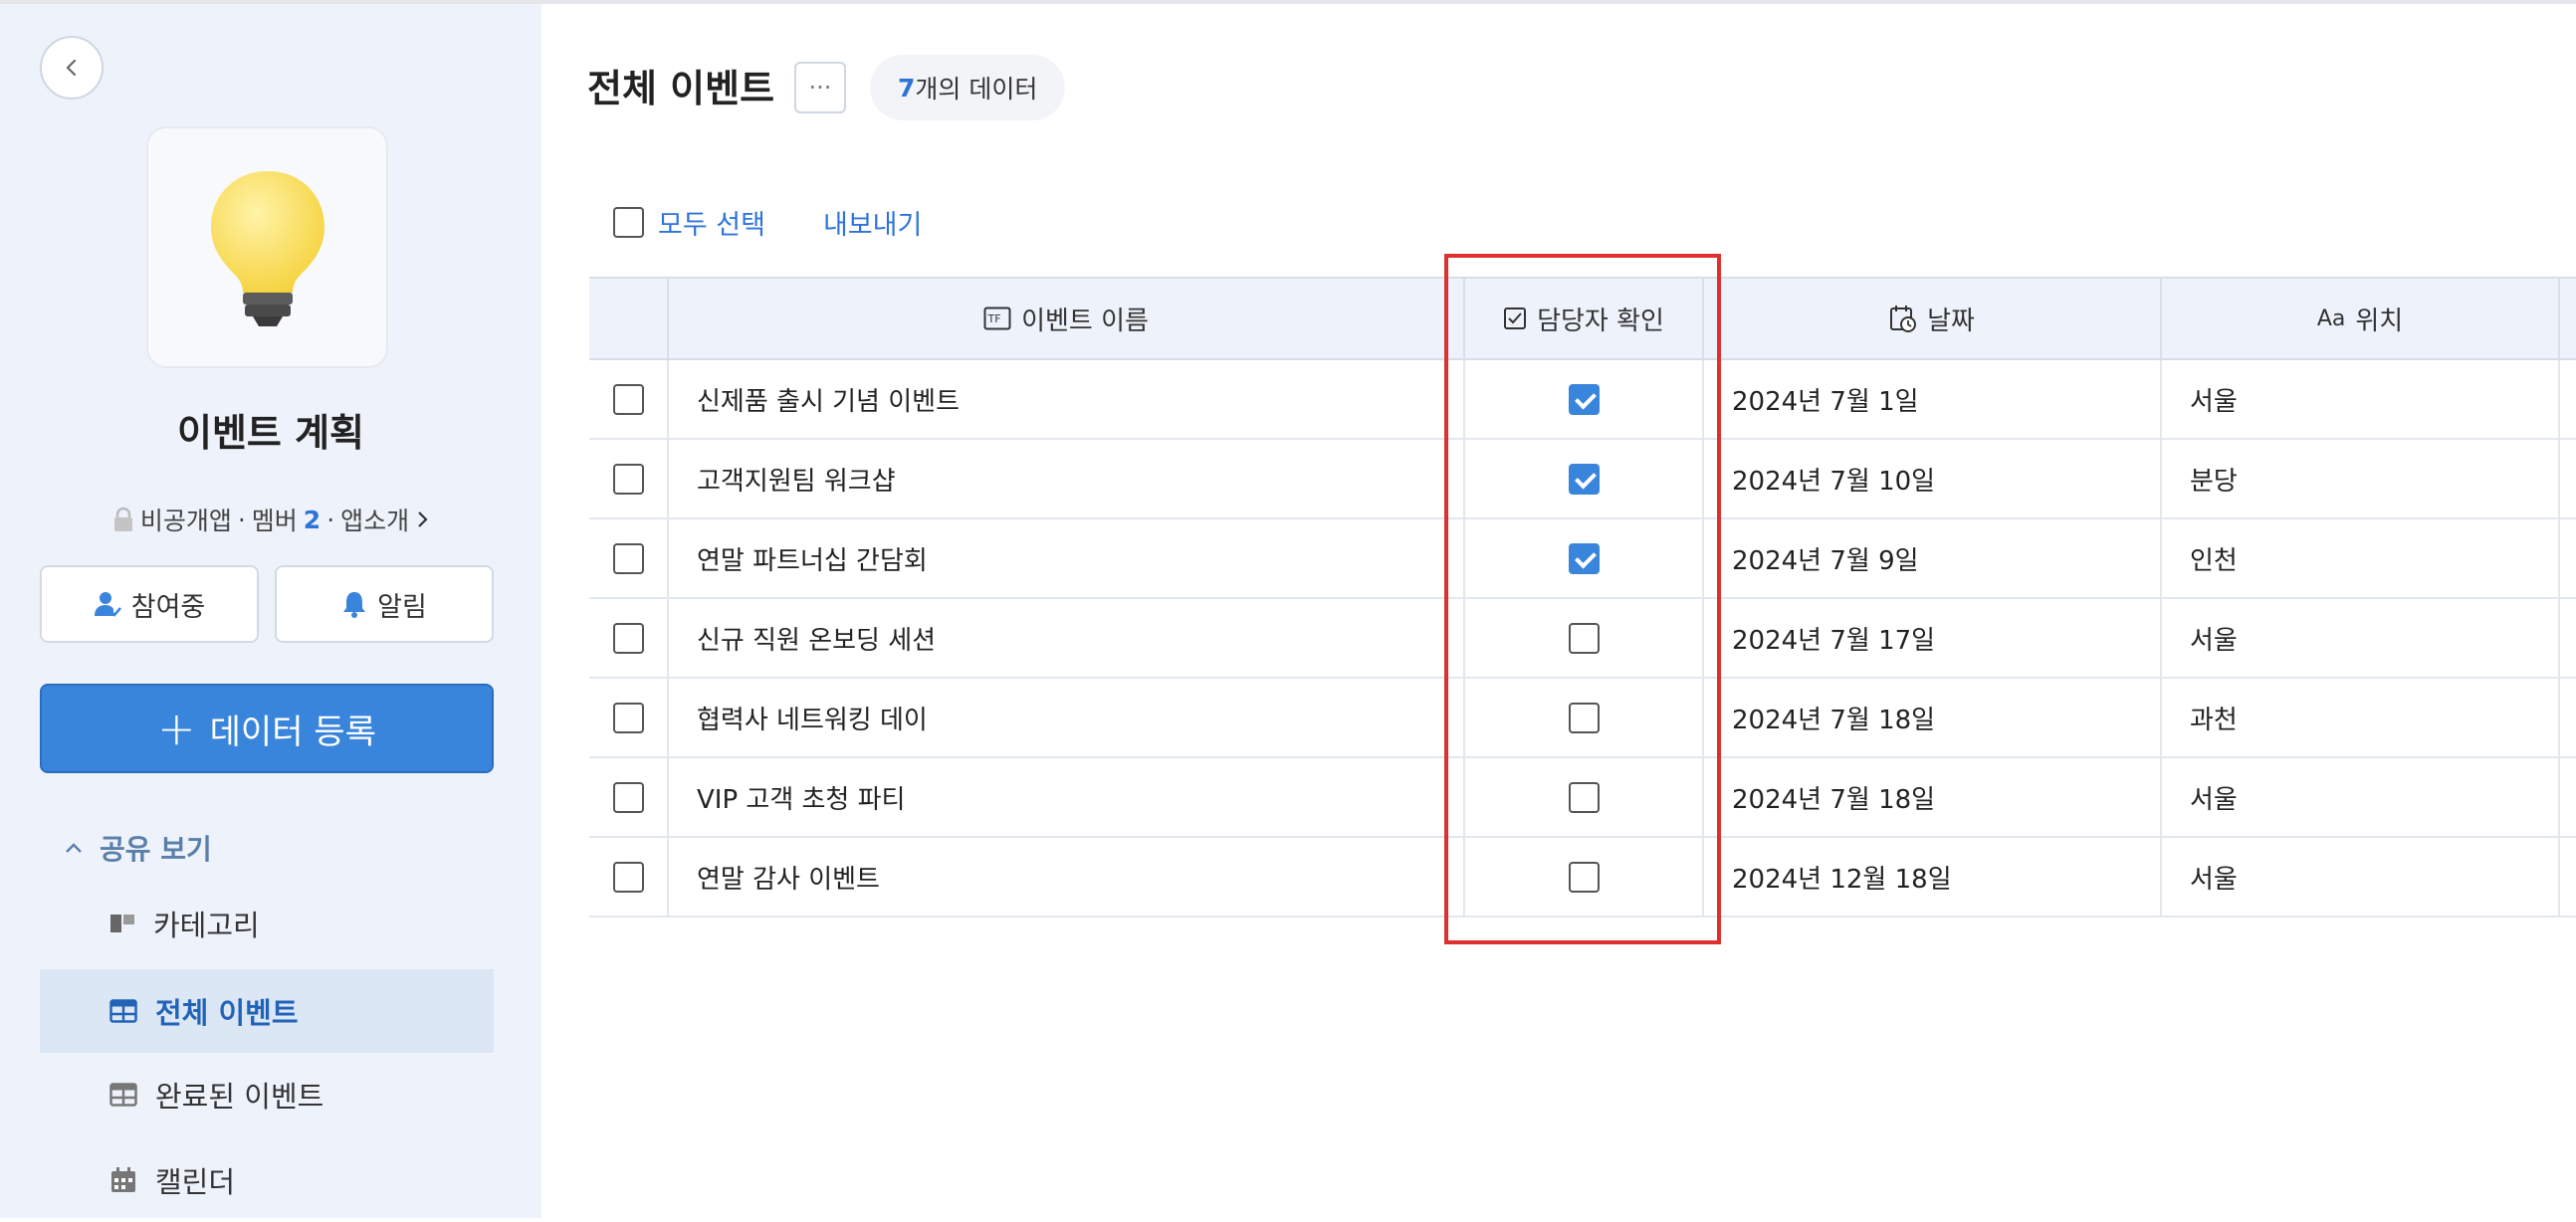 Image resolution: width=2576 pixels, height=1222 pixels. What do you see at coordinates (206, 925) in the screenshot?
I see `sidebar-item-label: 카테고리` at bounding box center [206, 925].